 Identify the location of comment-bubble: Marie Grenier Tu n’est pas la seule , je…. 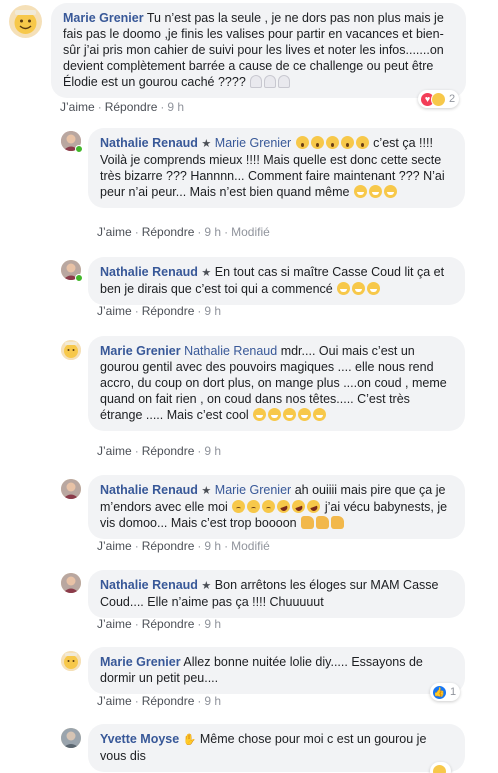
(258, 50).